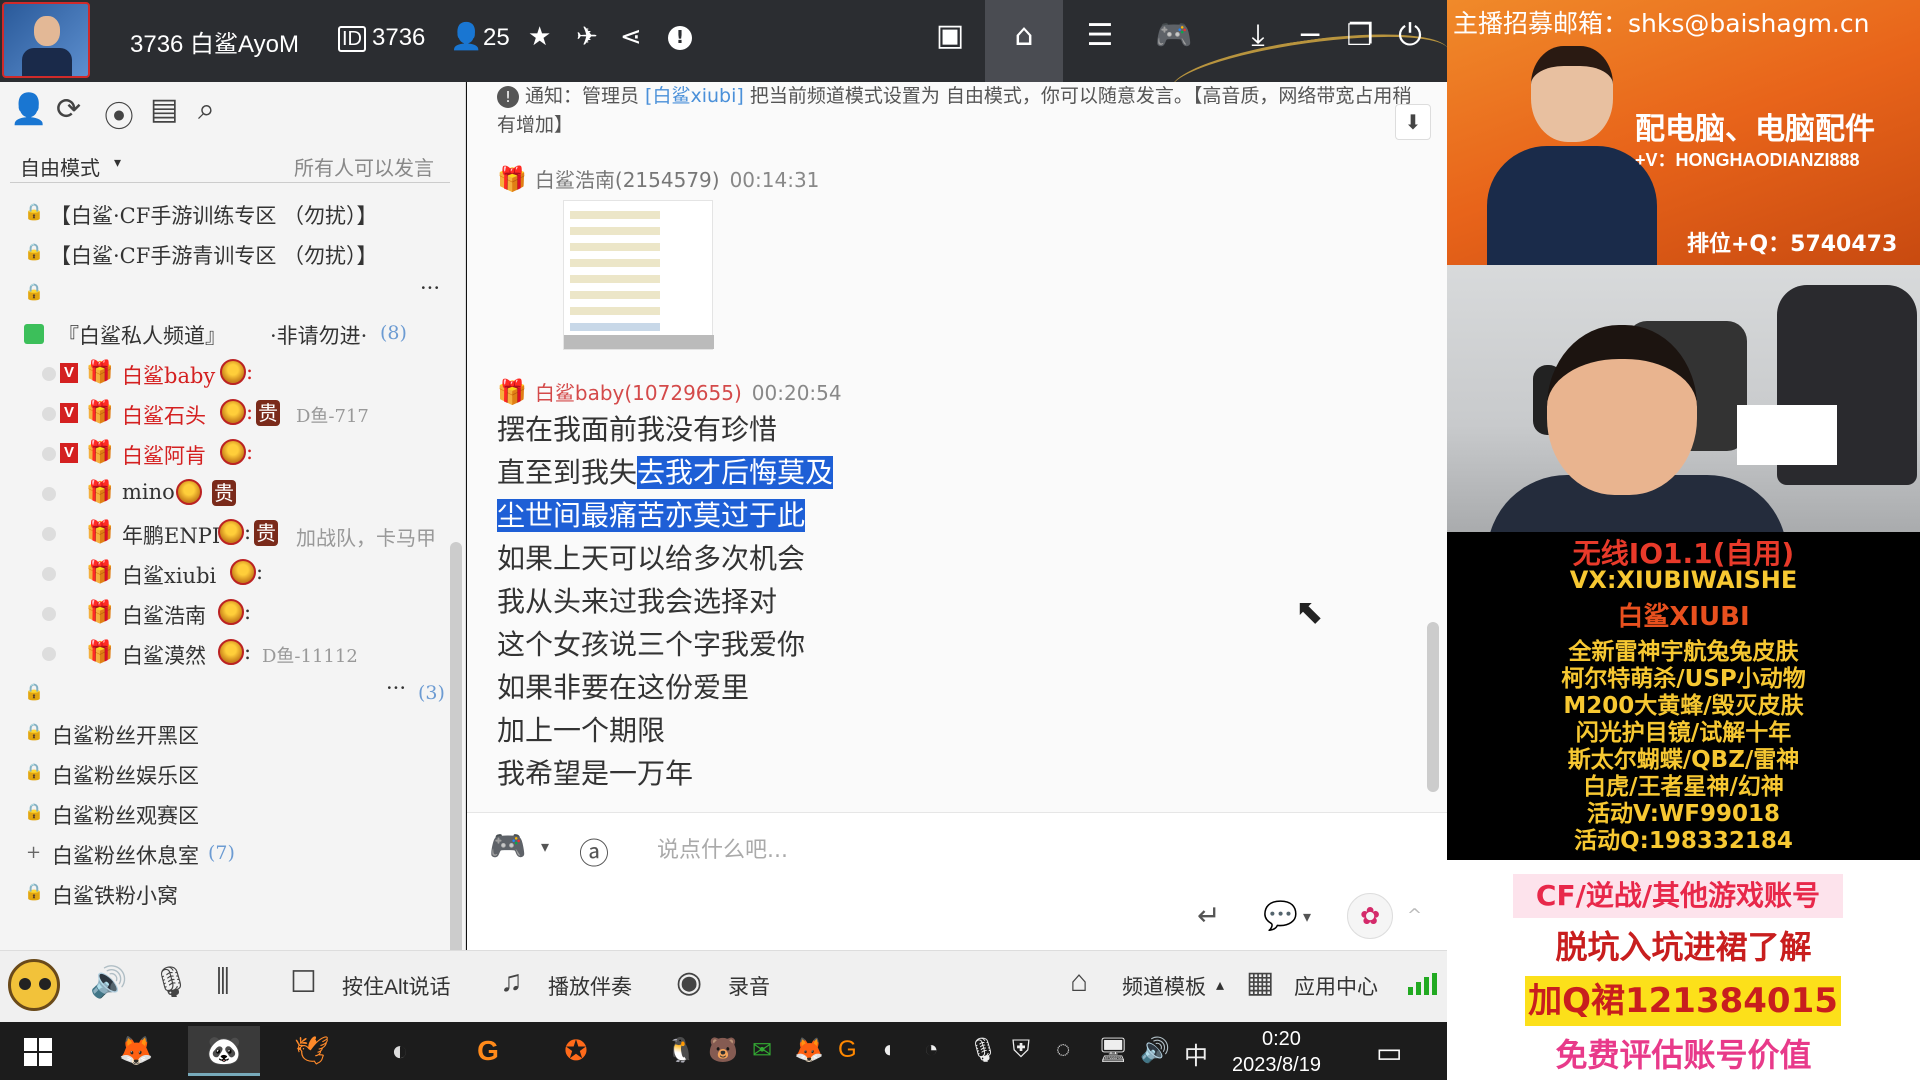  I want to click on microphone-icon: 🎙, so click(171, 982).